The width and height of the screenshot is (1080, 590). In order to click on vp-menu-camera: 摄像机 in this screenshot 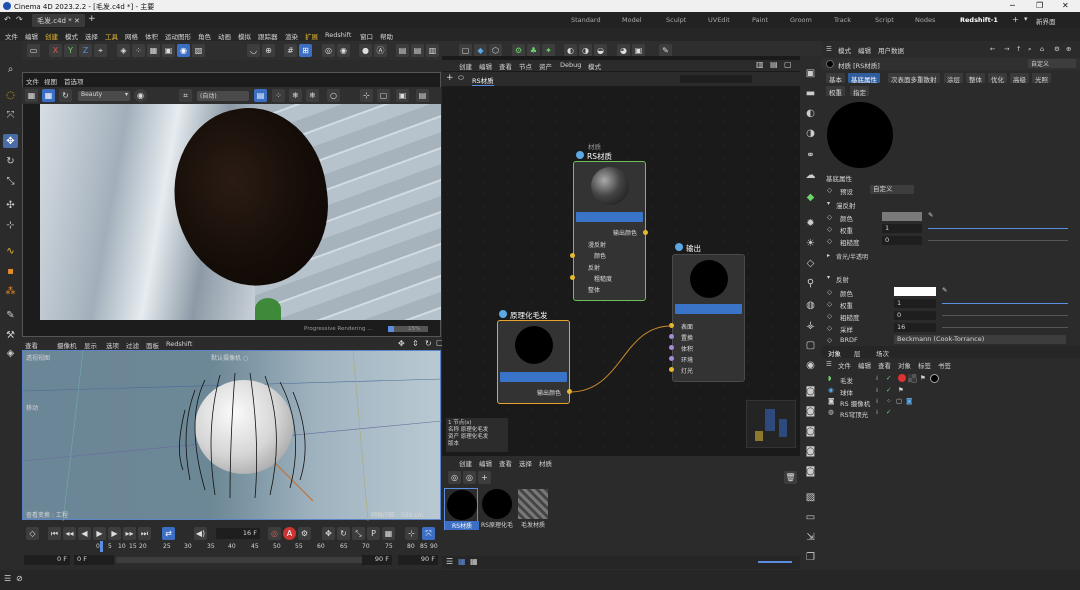, I will do `click(67, 345)`.